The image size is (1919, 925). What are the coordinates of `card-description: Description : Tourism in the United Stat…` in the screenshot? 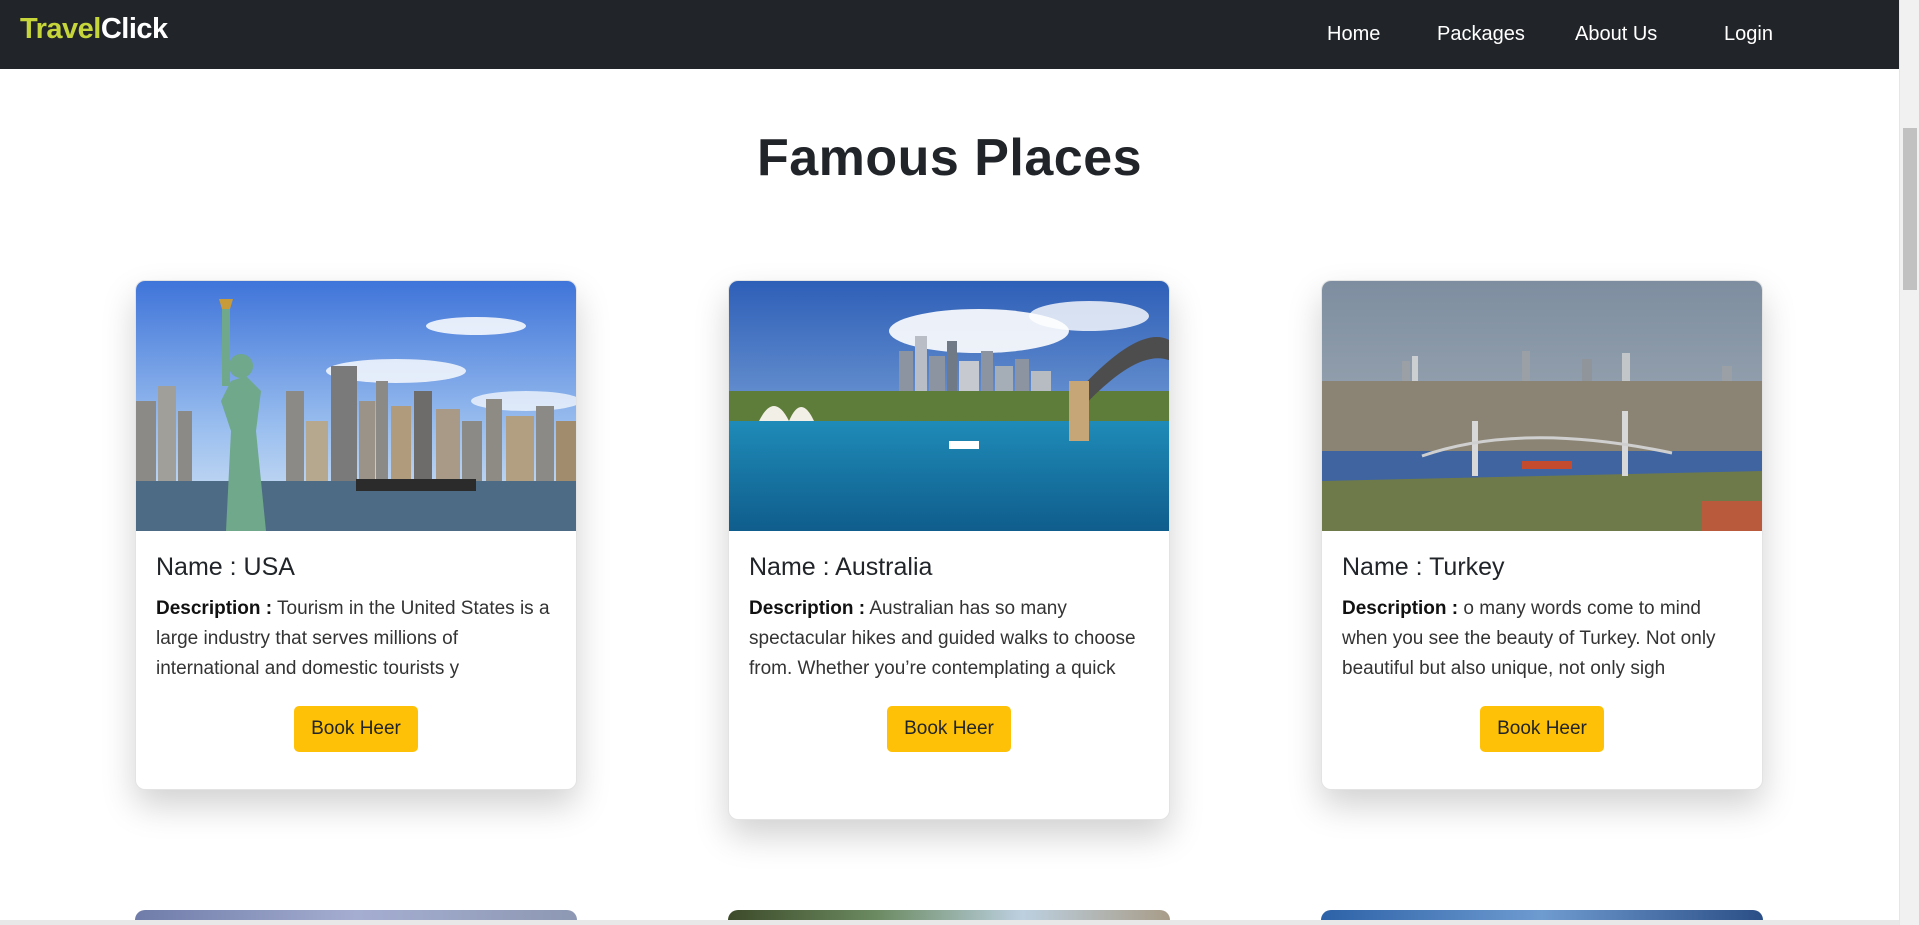 It's located at (356, 639).